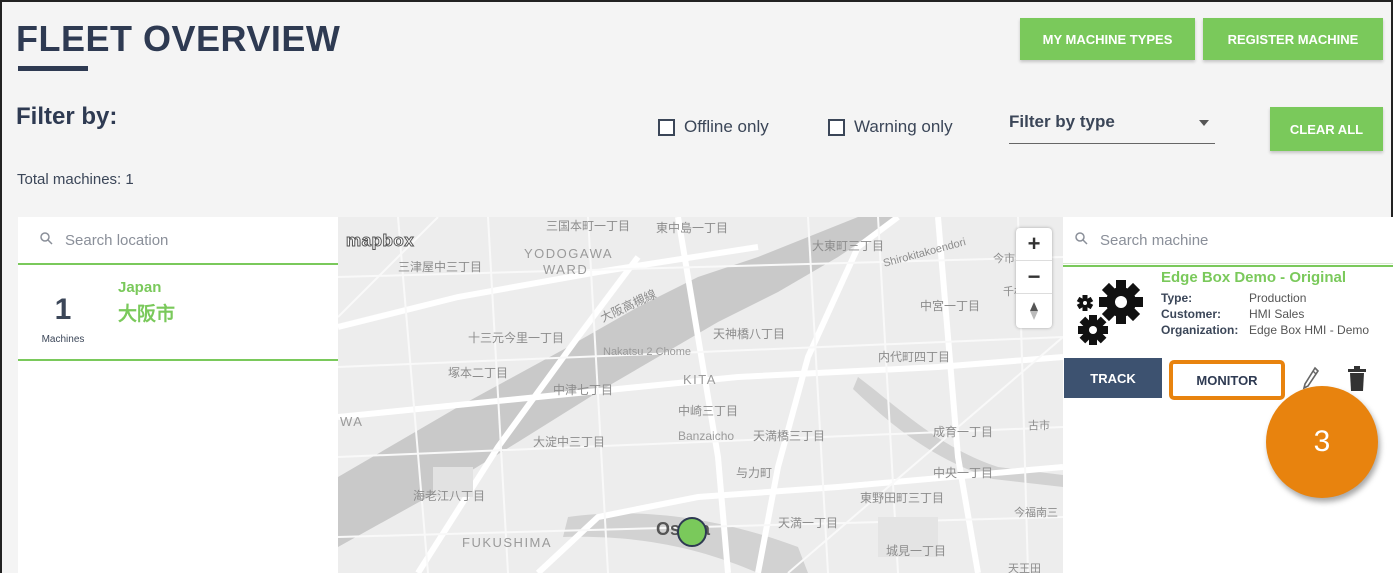  Describe the element at coordinates (754, 473) in the screenshot. I see `map-label: 与力町` at that location.